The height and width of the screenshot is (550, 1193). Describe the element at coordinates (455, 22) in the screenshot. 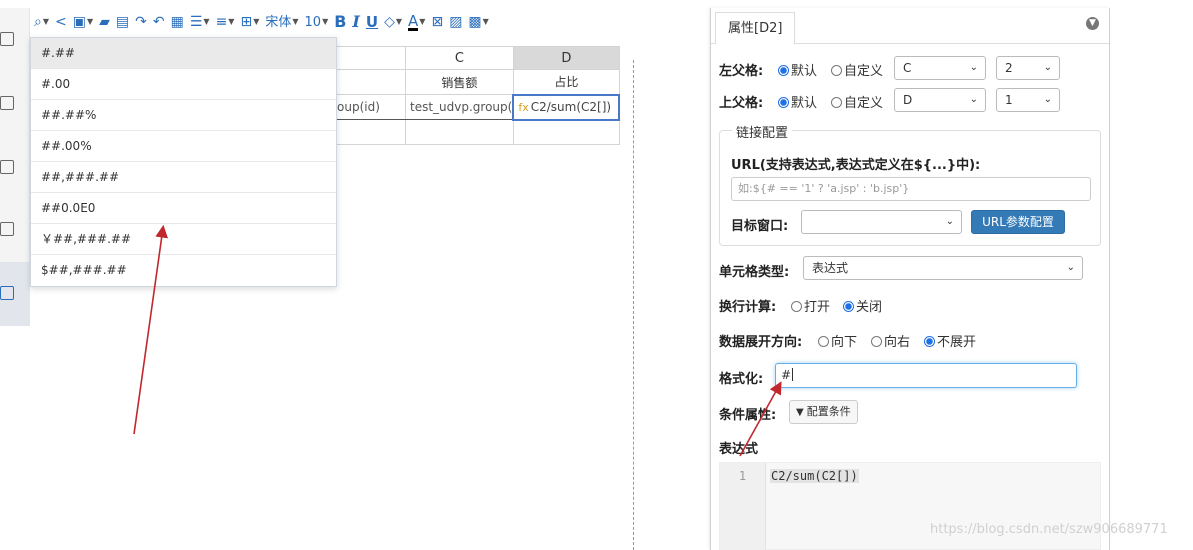

I see `image-icon: ▨` at that location.